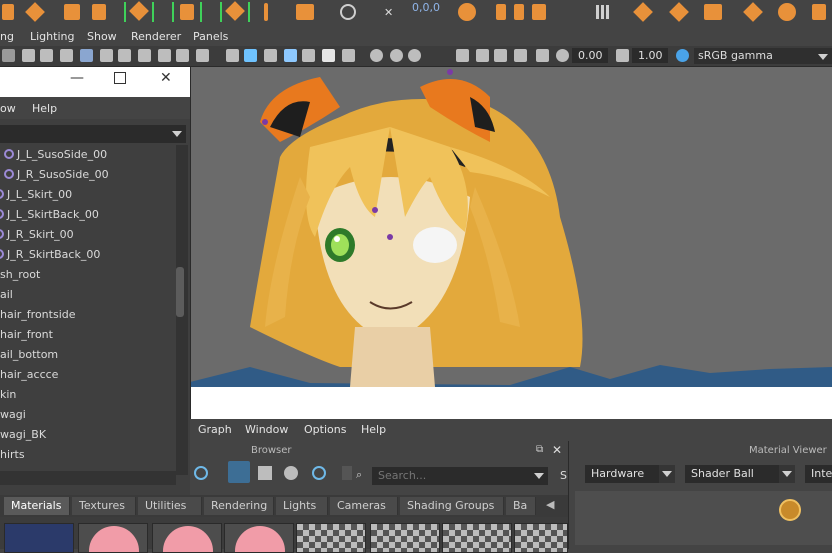 The image size is (832, 553). I want to click on sphere-icon, so click(201, 473).